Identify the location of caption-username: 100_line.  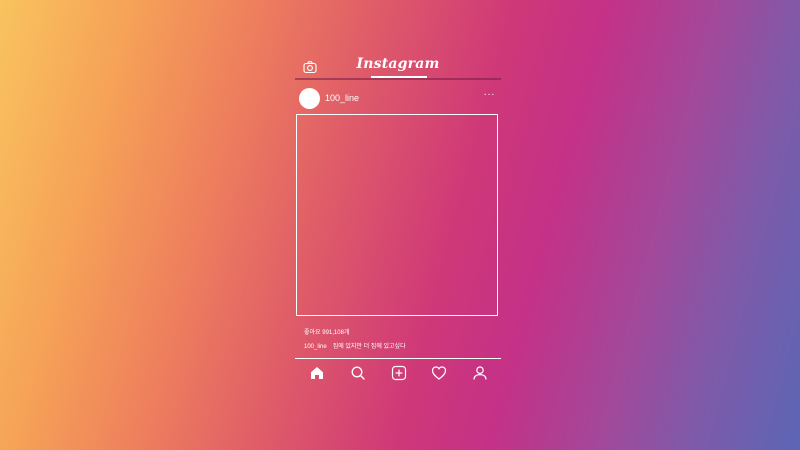
(315, 347).